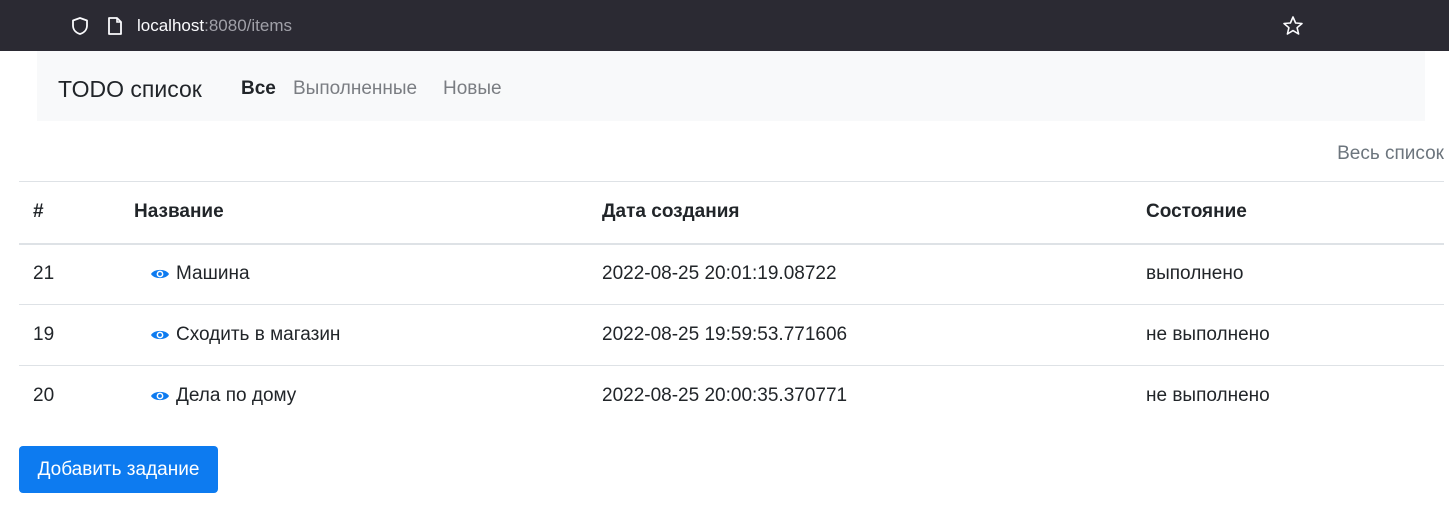  Describe the element at coordinates (472, 89) in the screenshot. I see `nav-link-new: Новые` at that location.